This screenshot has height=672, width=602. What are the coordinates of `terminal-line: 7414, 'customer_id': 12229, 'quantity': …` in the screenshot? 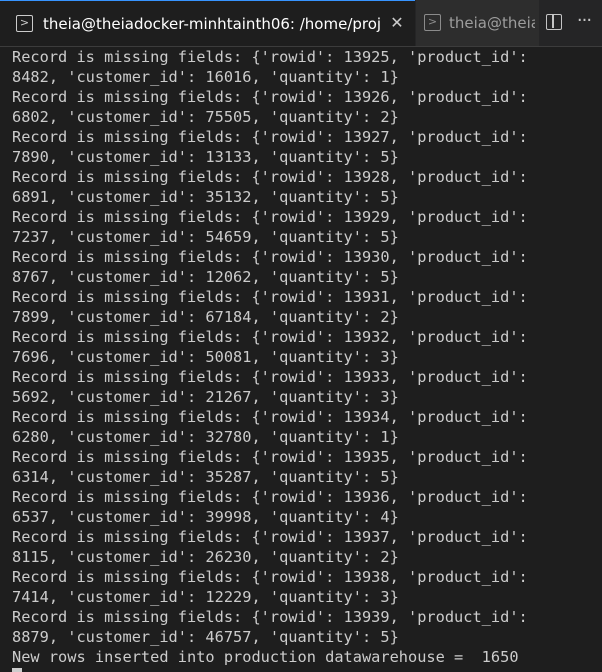 It's located at (205, 597).